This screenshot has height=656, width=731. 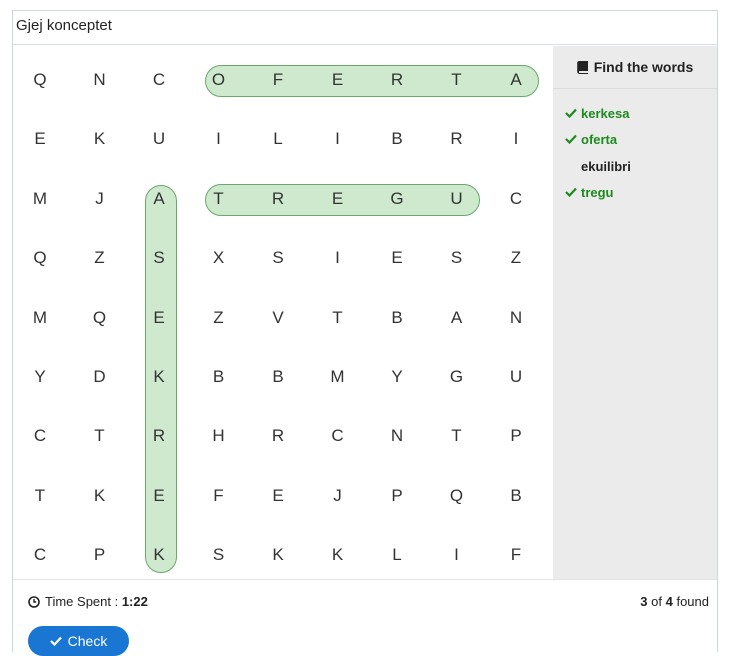 What do you see at coordinates (64, 25) in the screenshot?
I see `page-title: Gjej konceptet` at bounding box center [64, 25].